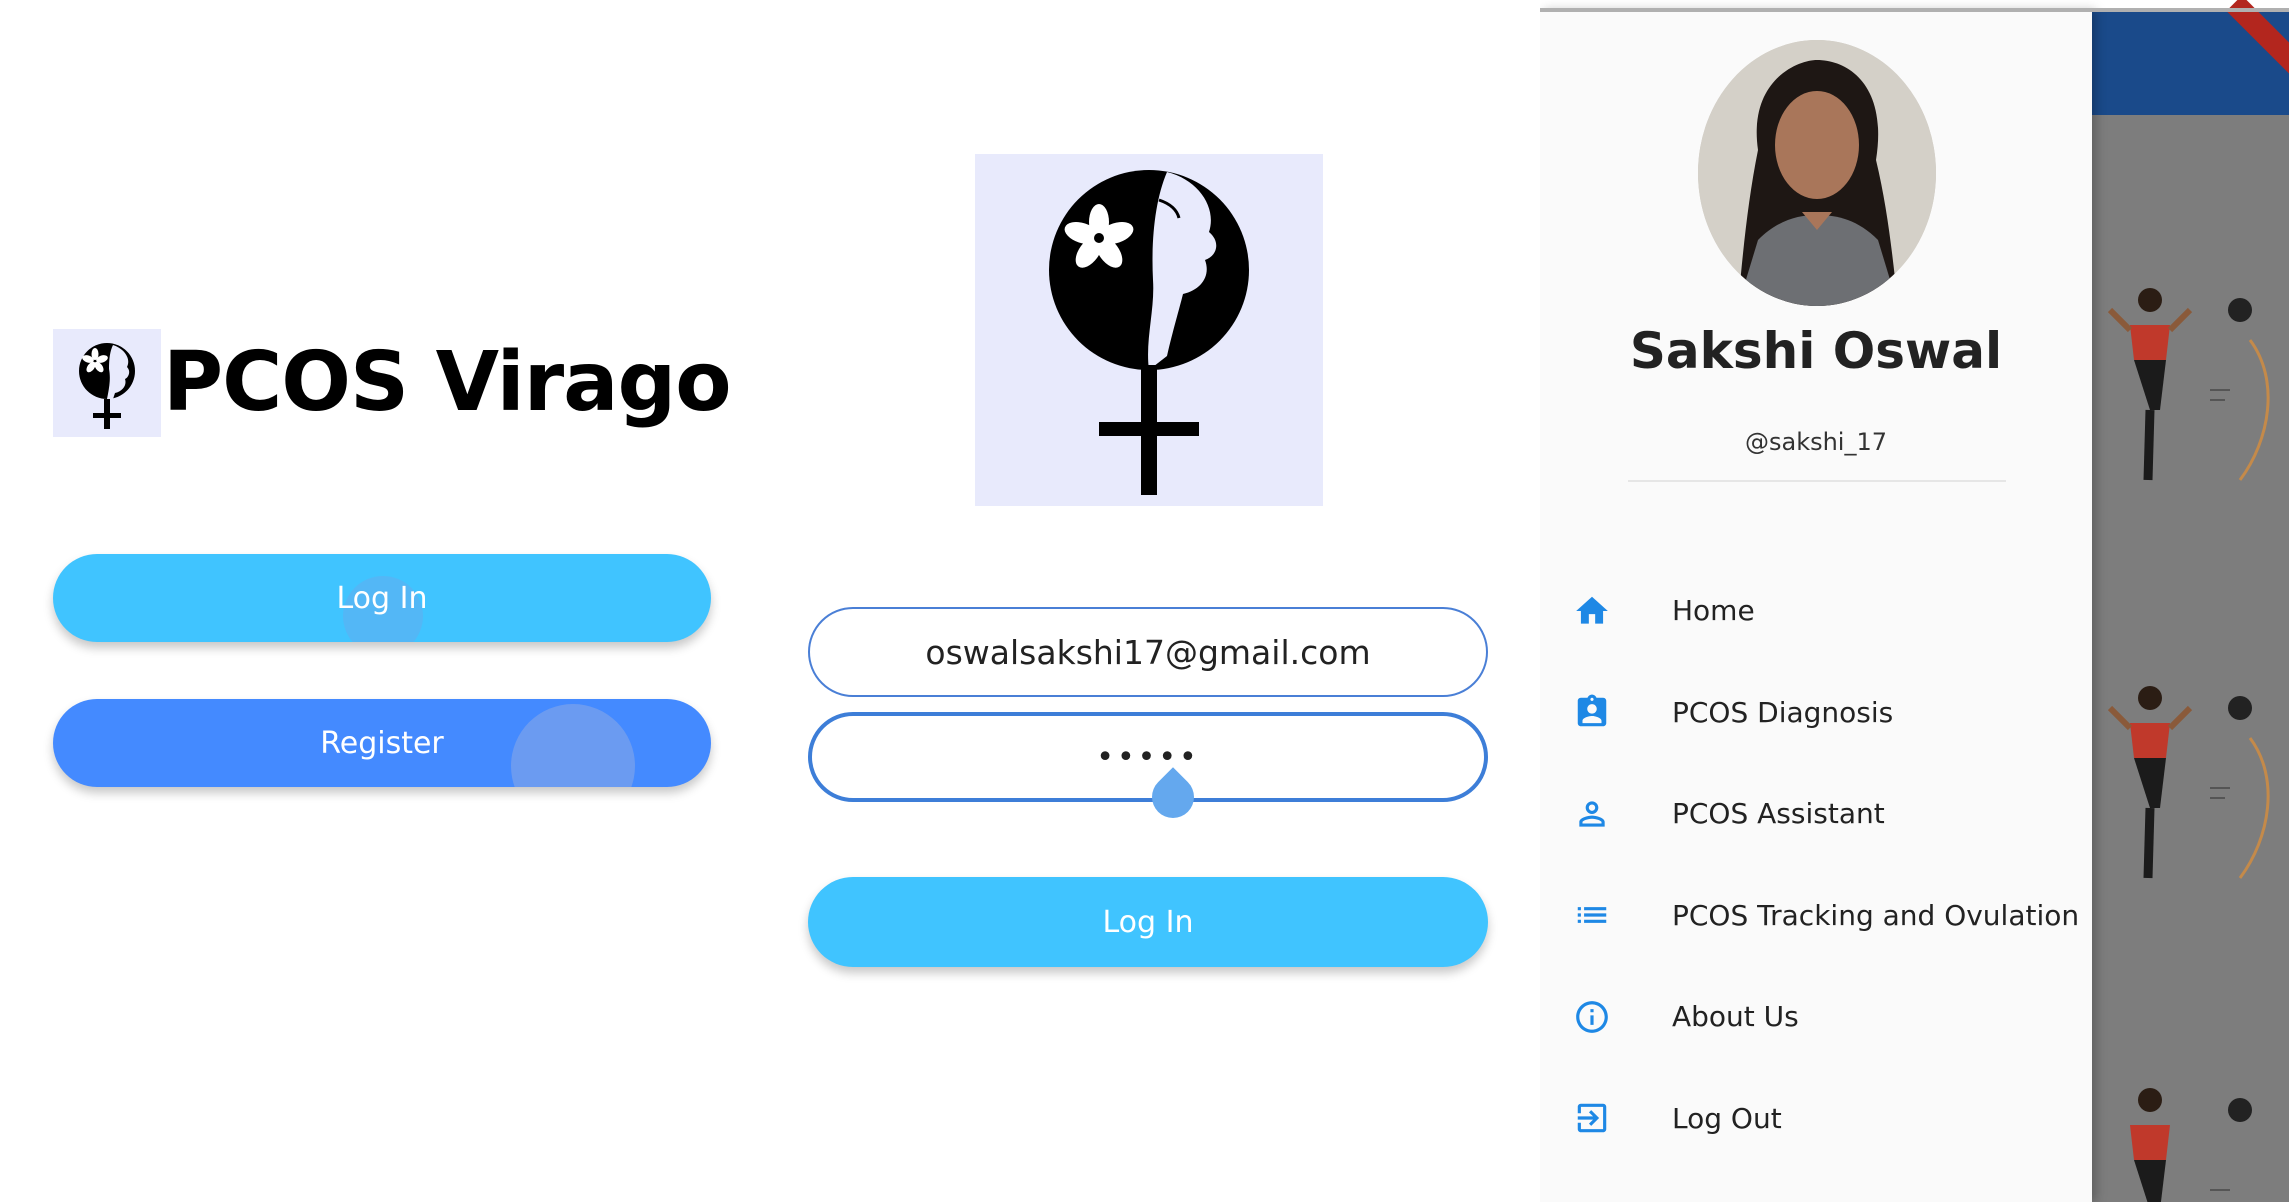 The height and width of the screenshot is (1202, 2289). I want to click on home-icon, so click(1592, 611).